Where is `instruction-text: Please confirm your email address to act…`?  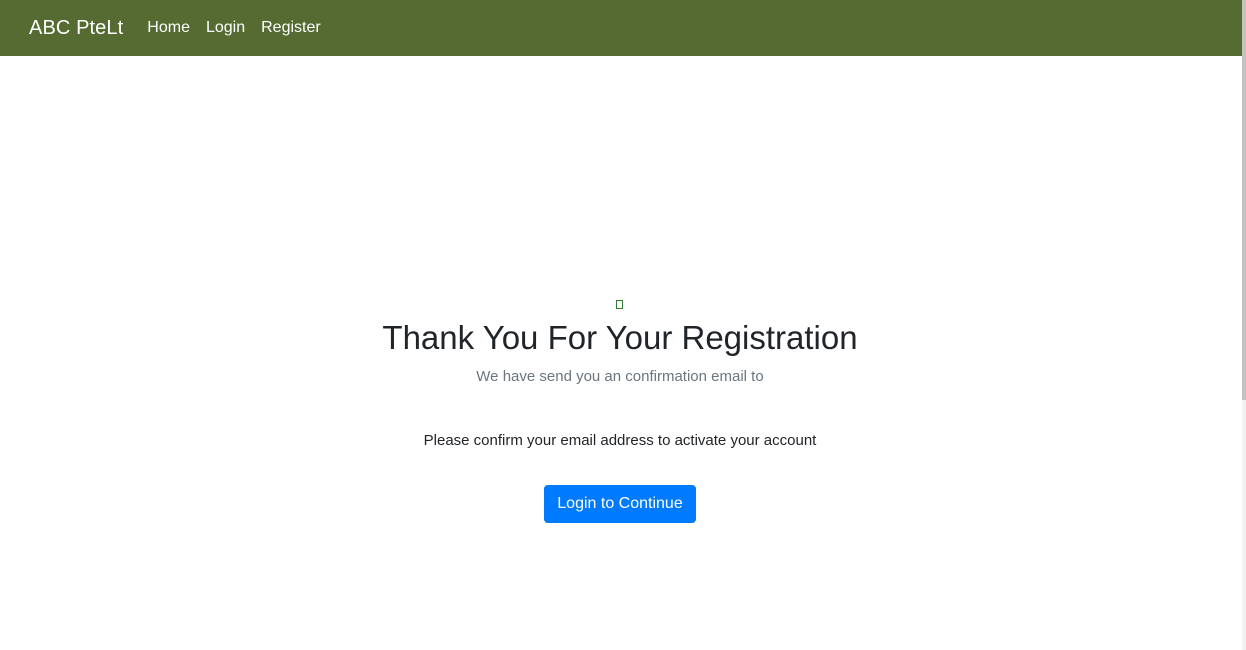
instruction-text: Please confirm your email address to act… is located at coordinates (620, 440).